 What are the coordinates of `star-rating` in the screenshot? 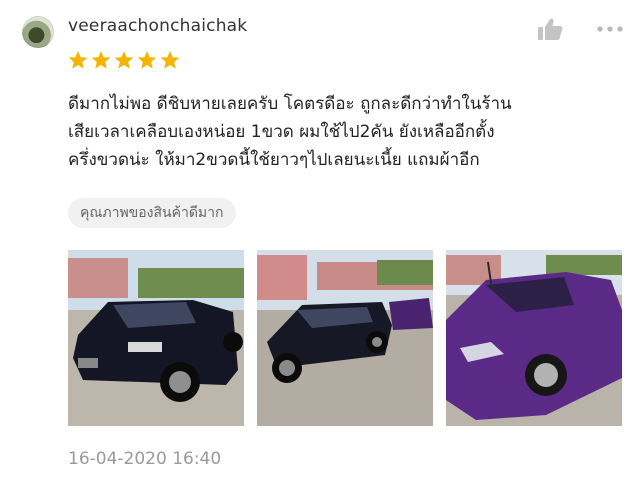 It's located at (124, 60).